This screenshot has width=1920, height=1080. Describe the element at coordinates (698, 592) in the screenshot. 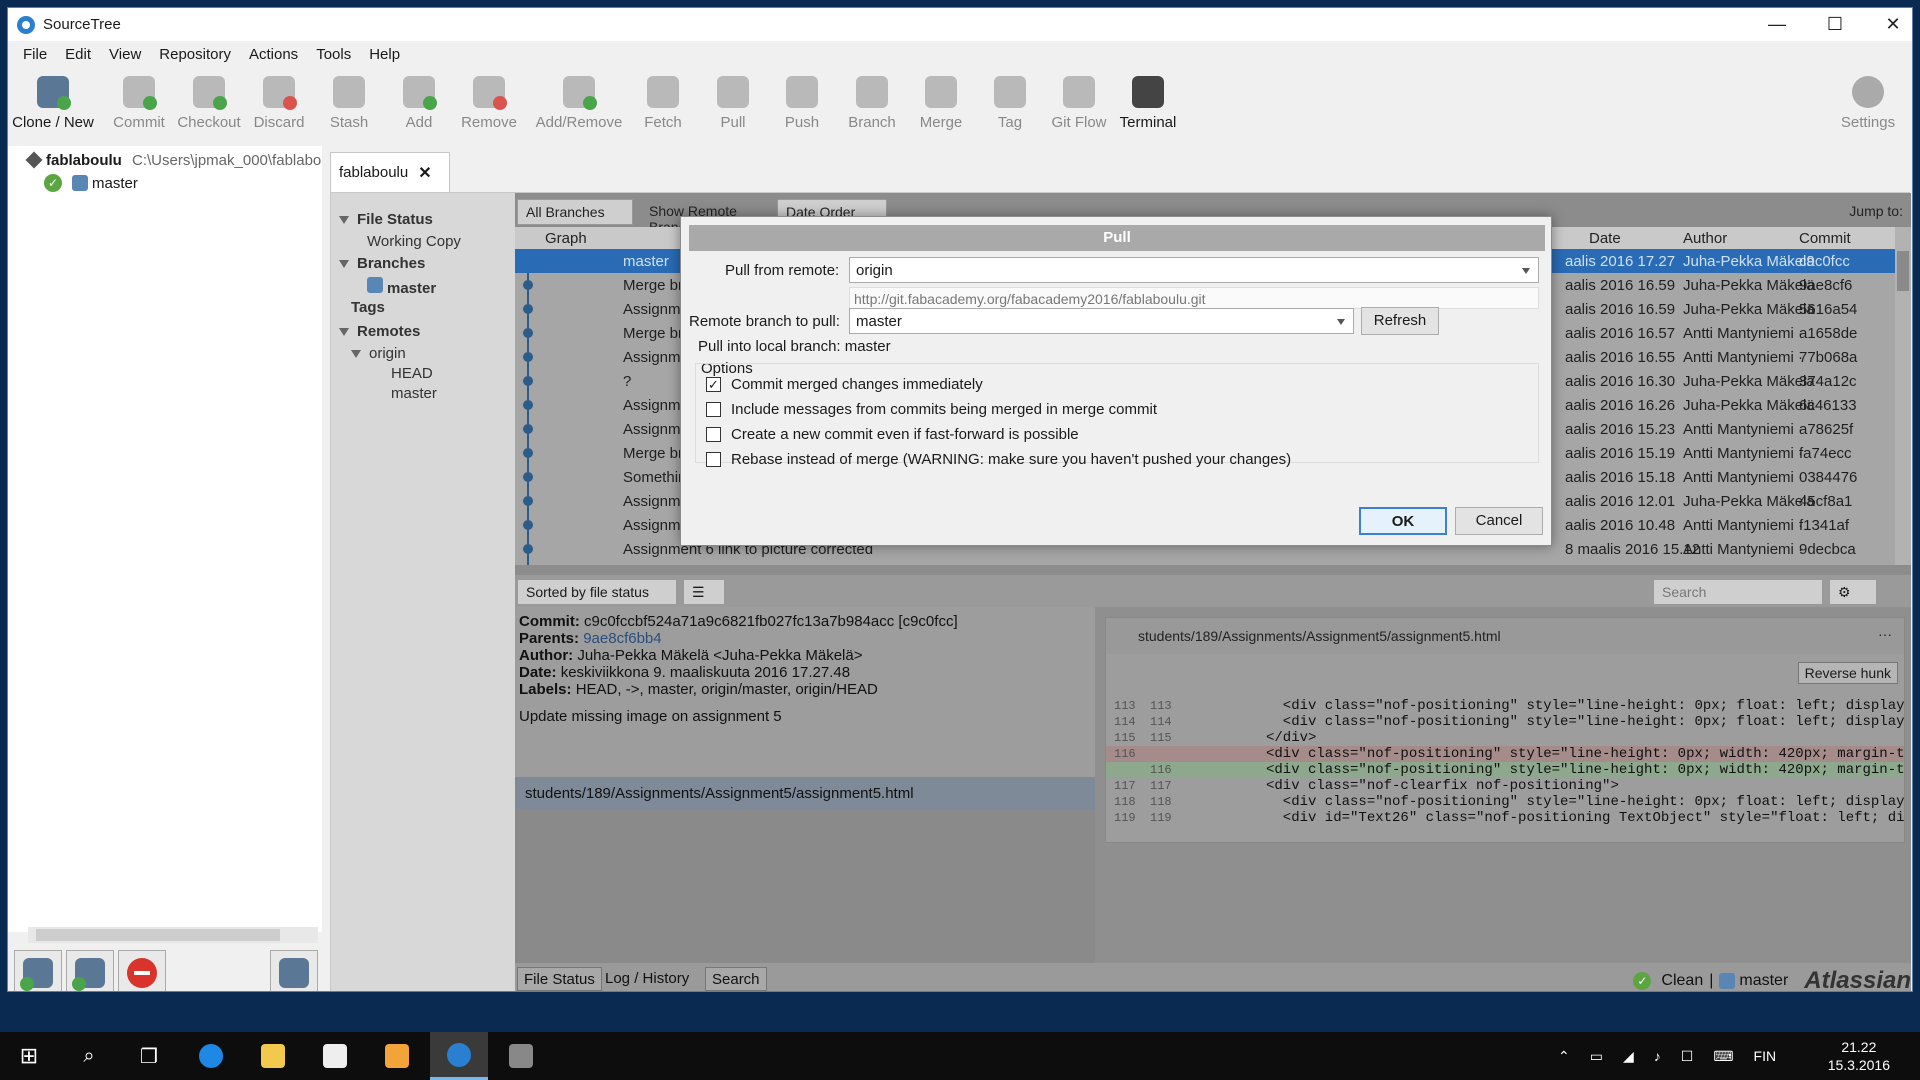

I see `list-icon: ☰` at that location.